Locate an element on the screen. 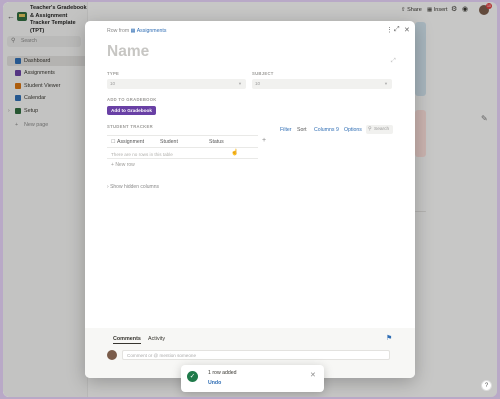 Image resolution: width=500 pixels, height=399 pixels. filter-button: Filter is located at coordinates (286, 130).